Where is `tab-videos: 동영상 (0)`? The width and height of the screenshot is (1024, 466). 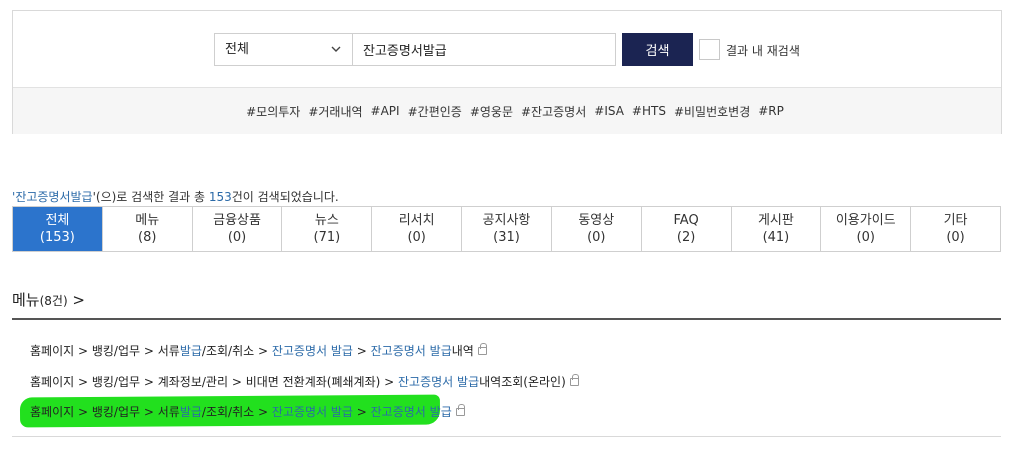 tab-videos: 동영상 (0) is located at coordinates (597, 229).